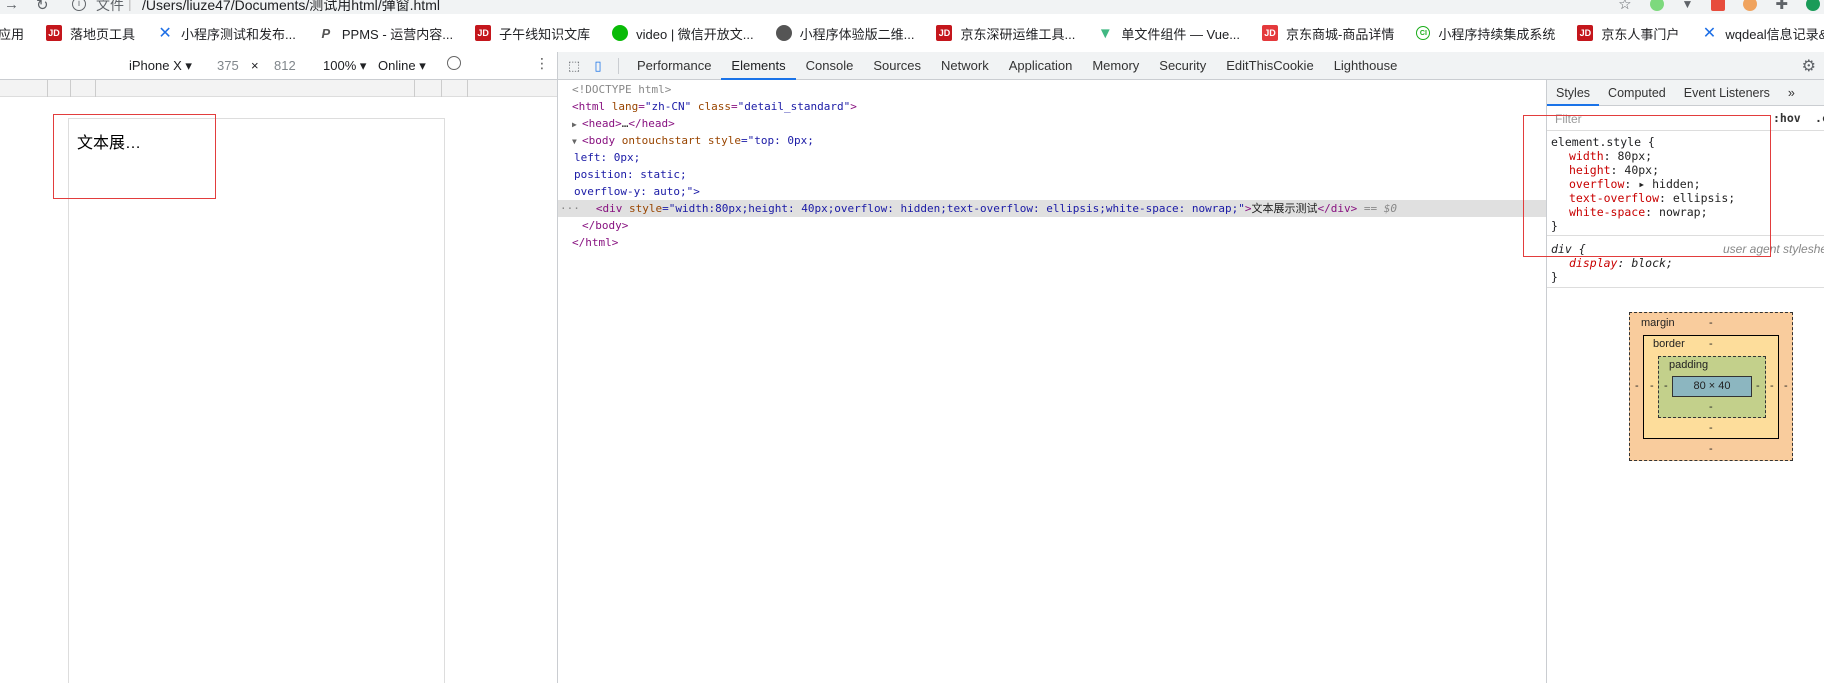 This screenshot has height=683, width=1824. What do you see at coordinates (589, 106) in the screenshot?
I see `tag-name: <html` at bounding box center [589, 106].